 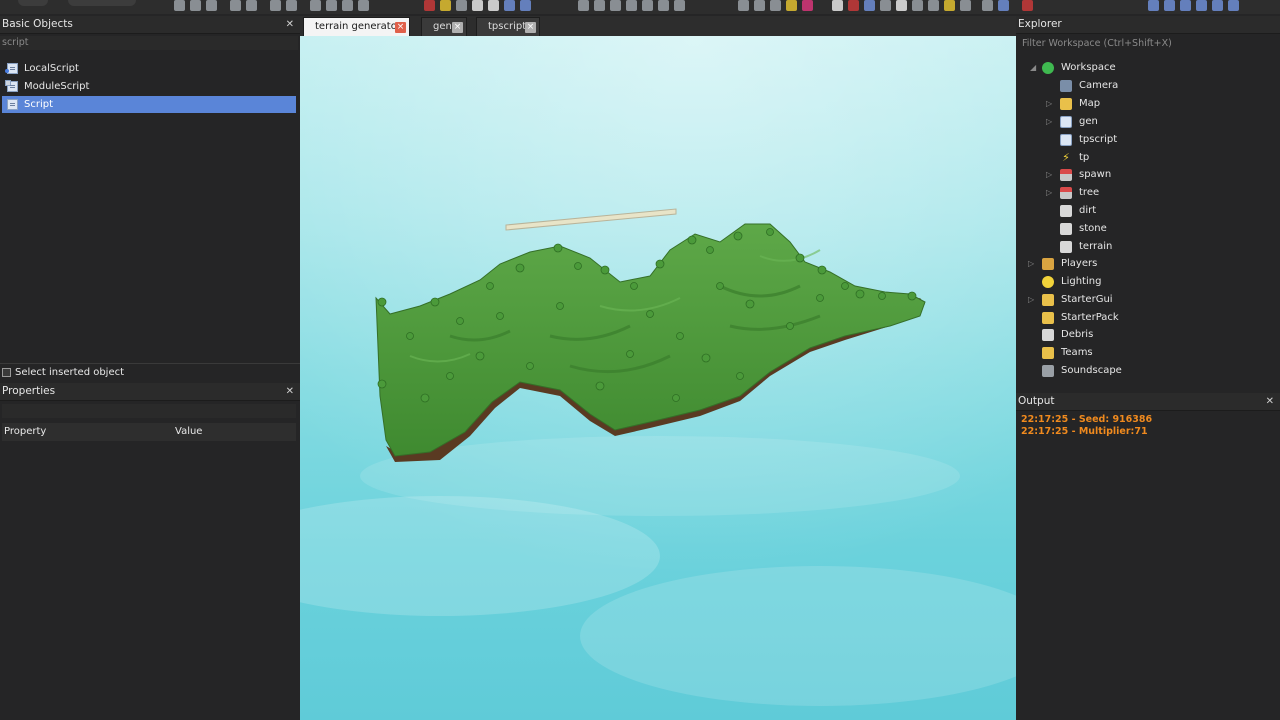 What do you see at coordinates (658, 26) in the screenshot?
I see `document-tabs: terrain generator × gen × tpscript ×` at bounding box center [658, 26].